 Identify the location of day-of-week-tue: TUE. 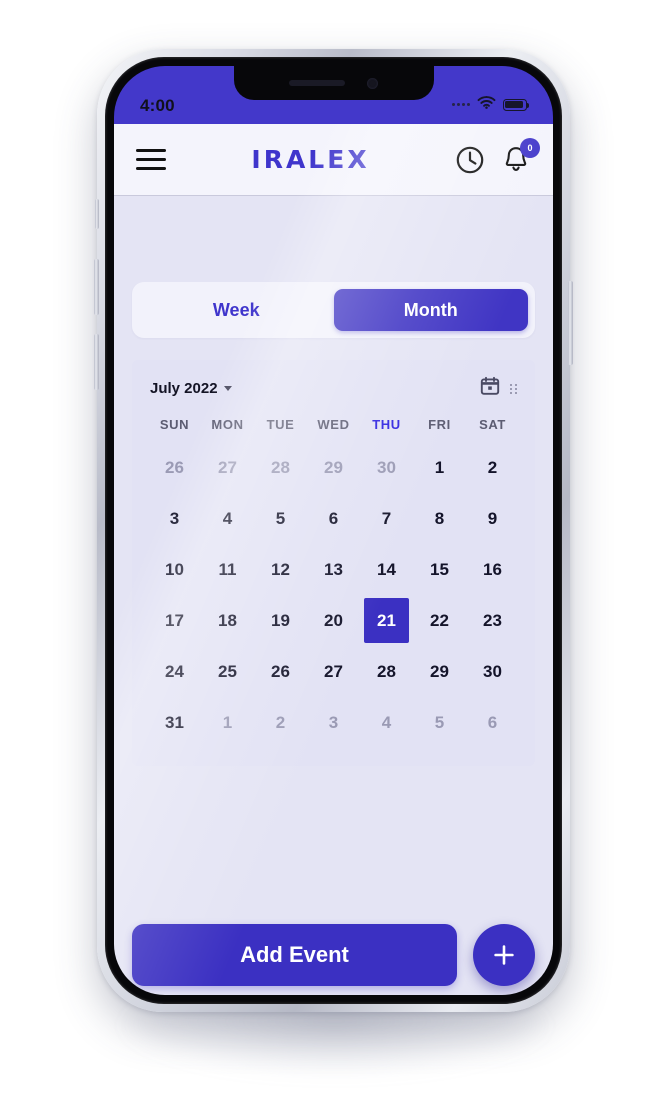
(280, 424).